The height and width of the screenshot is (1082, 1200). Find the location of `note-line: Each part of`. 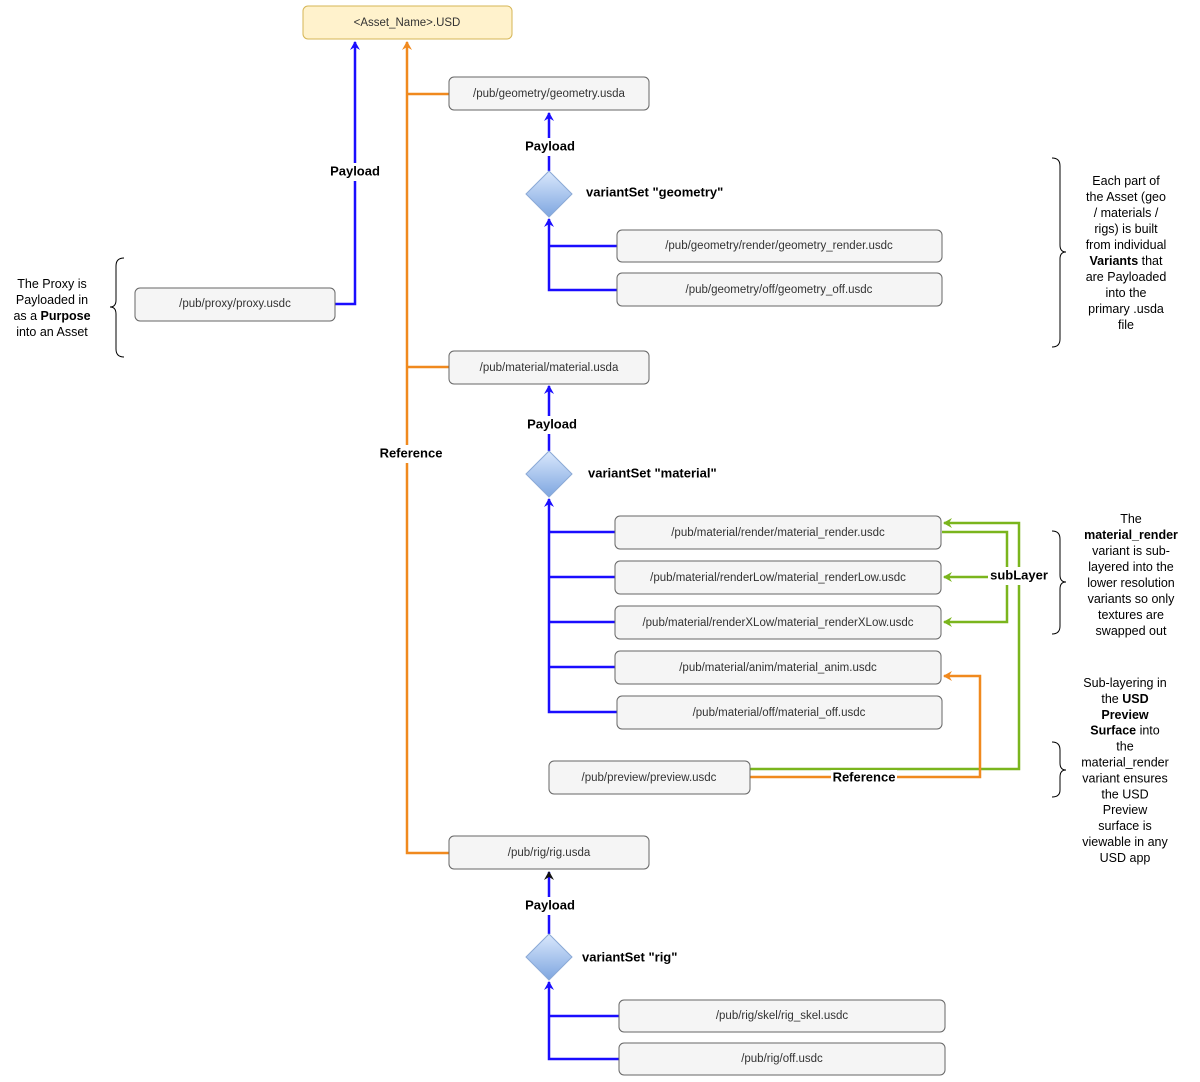

note-line: Each part of is located at coordinates (1126, 181).